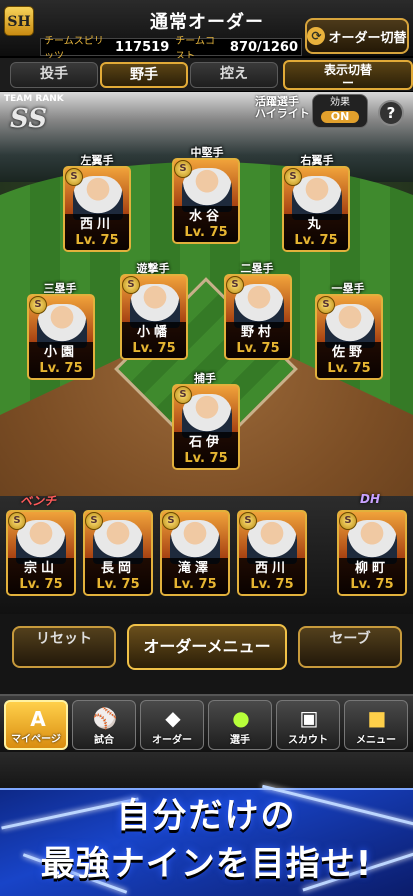 This screenshot has height=896, width=413. Describe the element at coordinates (206, 201) in the screenshot. I see `player-card-center-field: S 水谷 Lv. 75` at that location.